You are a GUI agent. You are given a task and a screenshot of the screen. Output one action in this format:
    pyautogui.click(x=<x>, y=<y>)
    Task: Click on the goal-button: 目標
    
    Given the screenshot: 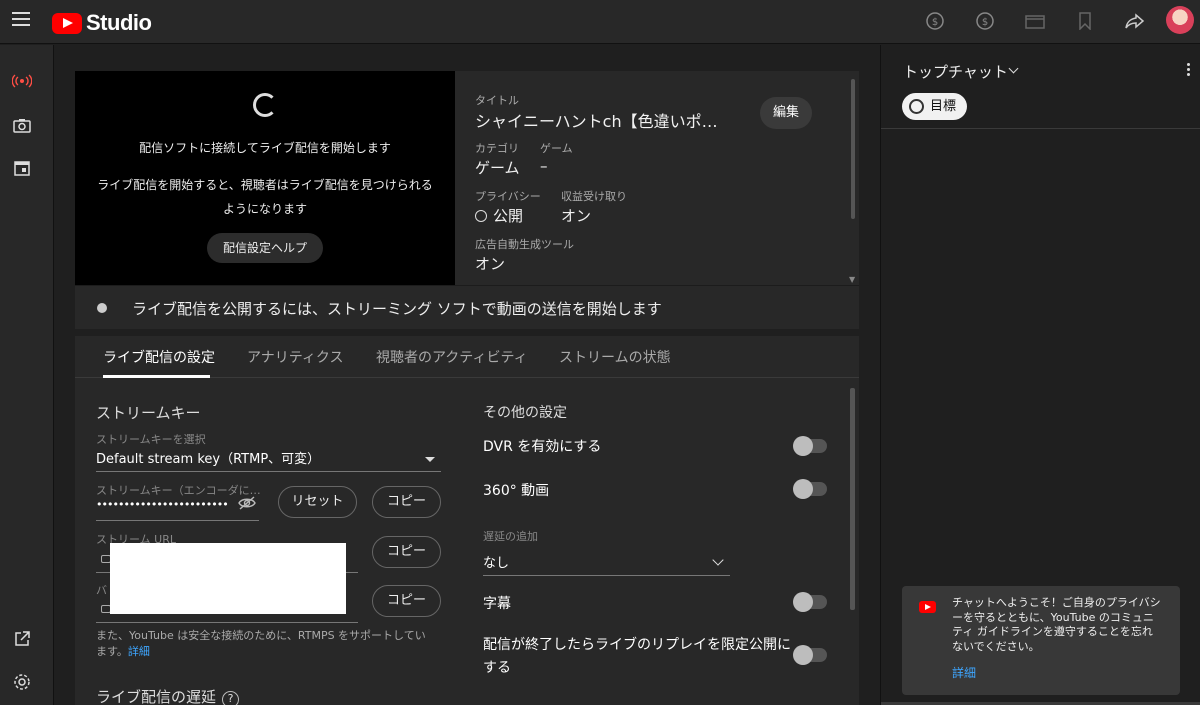 What is the action you would take?
    pyautogui.click(x=934, y=106)
    